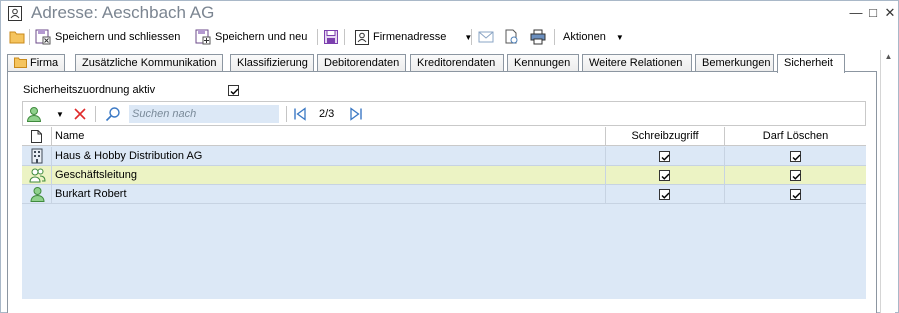  I want to click on table-row: Geschäftsleitung, so click(444, 175).